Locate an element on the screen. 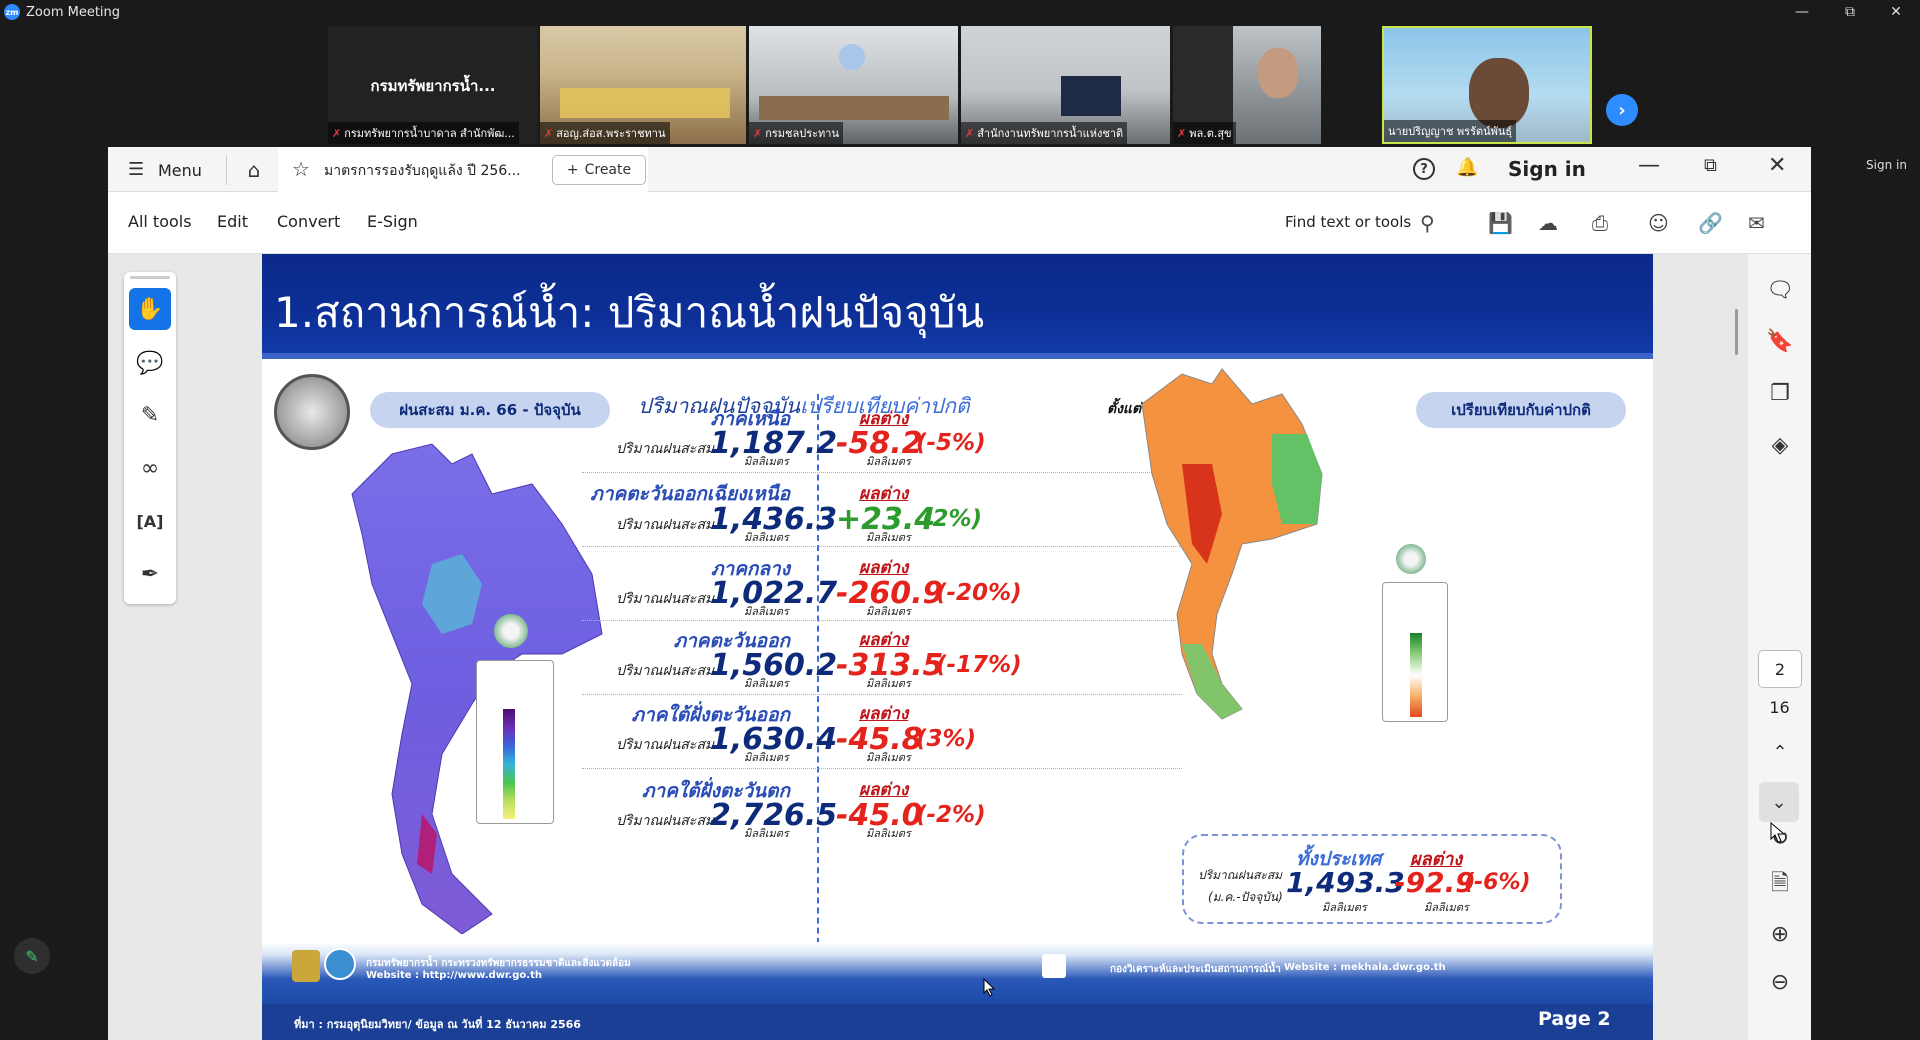 The width and height of the screenshot is (1920, 1040). column-divider is located at coordinates (818, 689).